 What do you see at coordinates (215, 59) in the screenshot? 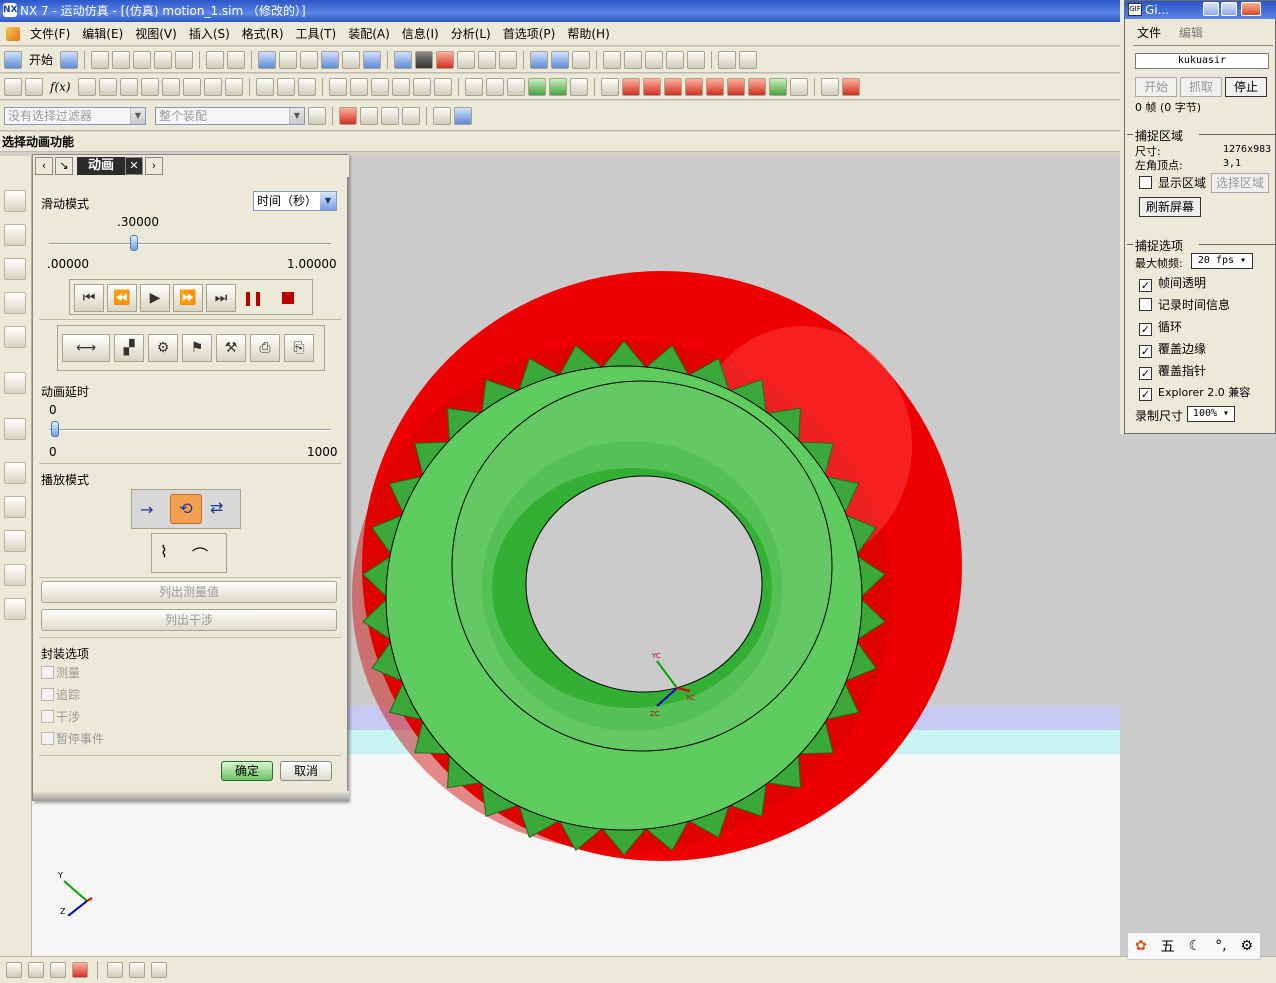
I see `command-finder-icon` at bounding box center [215, 59].